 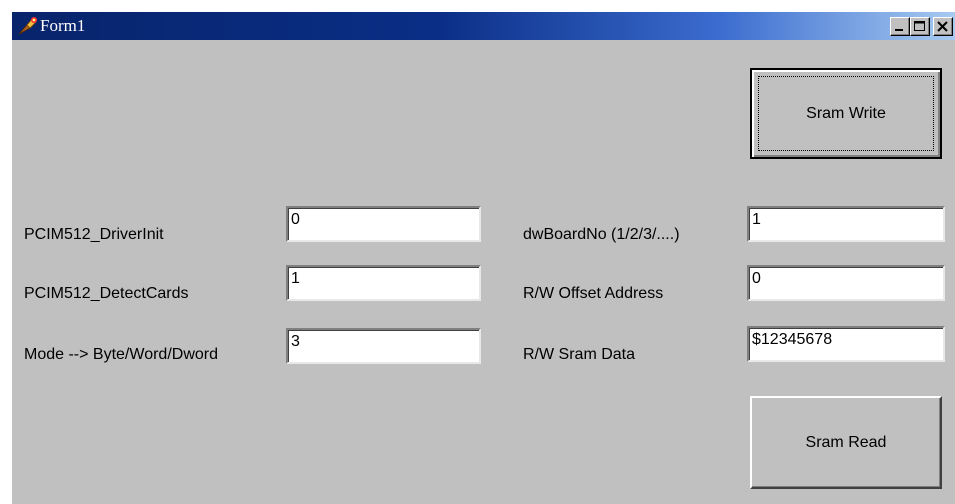 I want to click on detect-cards-label: PCIM512_DetectCards, so click(x=106, y=293).